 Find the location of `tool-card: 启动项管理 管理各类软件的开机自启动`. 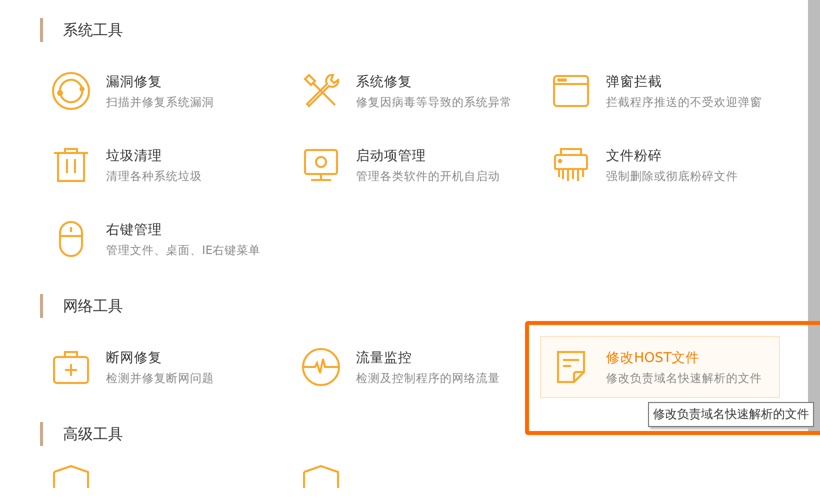

tool-card: 启动项管理 管理各类软件的开机自启动 is located at coordinates (410, 165).